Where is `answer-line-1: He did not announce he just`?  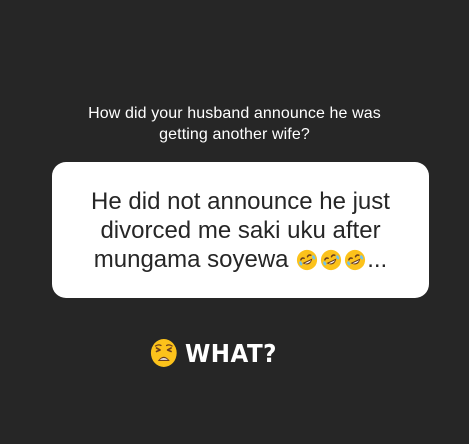 answer-line-1: He did not announce he just is located at coordinates (240, 201).